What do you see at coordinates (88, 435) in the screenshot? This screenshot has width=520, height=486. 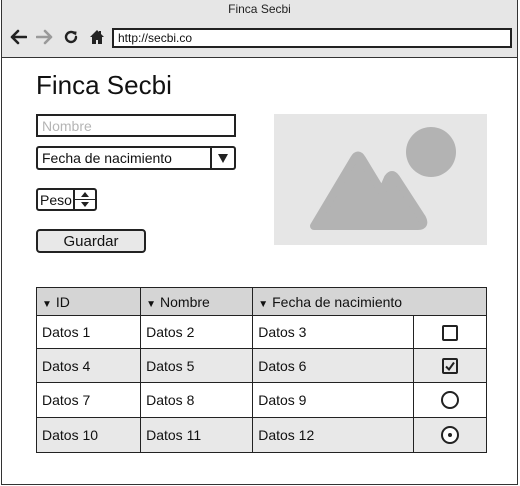 I see `table-cell: Datos 10` at bounding box center [88, 435].